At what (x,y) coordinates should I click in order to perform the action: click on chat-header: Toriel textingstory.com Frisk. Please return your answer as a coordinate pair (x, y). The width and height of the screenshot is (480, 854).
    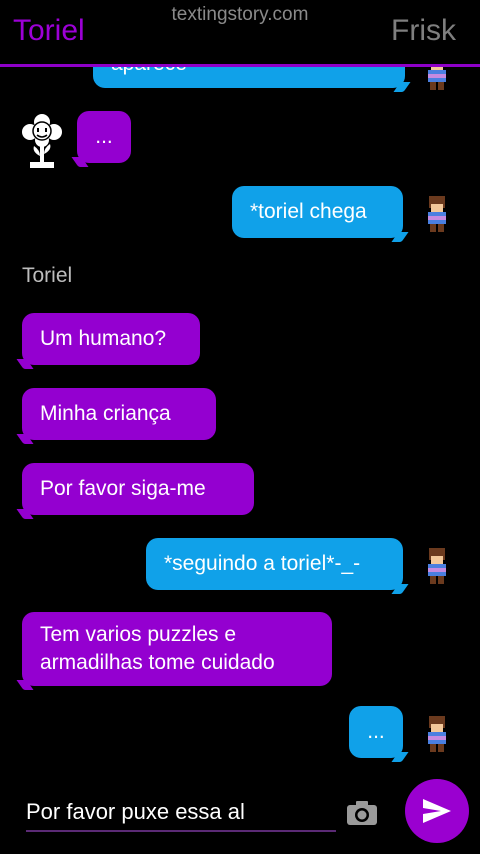
    Looking at the image, I should click on (240, 32).